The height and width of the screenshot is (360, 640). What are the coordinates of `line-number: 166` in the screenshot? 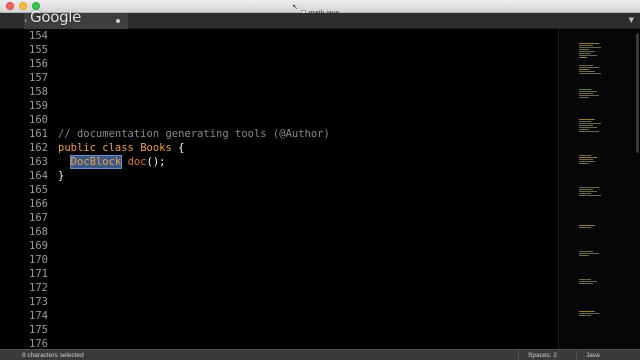 It's located at (38, 204).